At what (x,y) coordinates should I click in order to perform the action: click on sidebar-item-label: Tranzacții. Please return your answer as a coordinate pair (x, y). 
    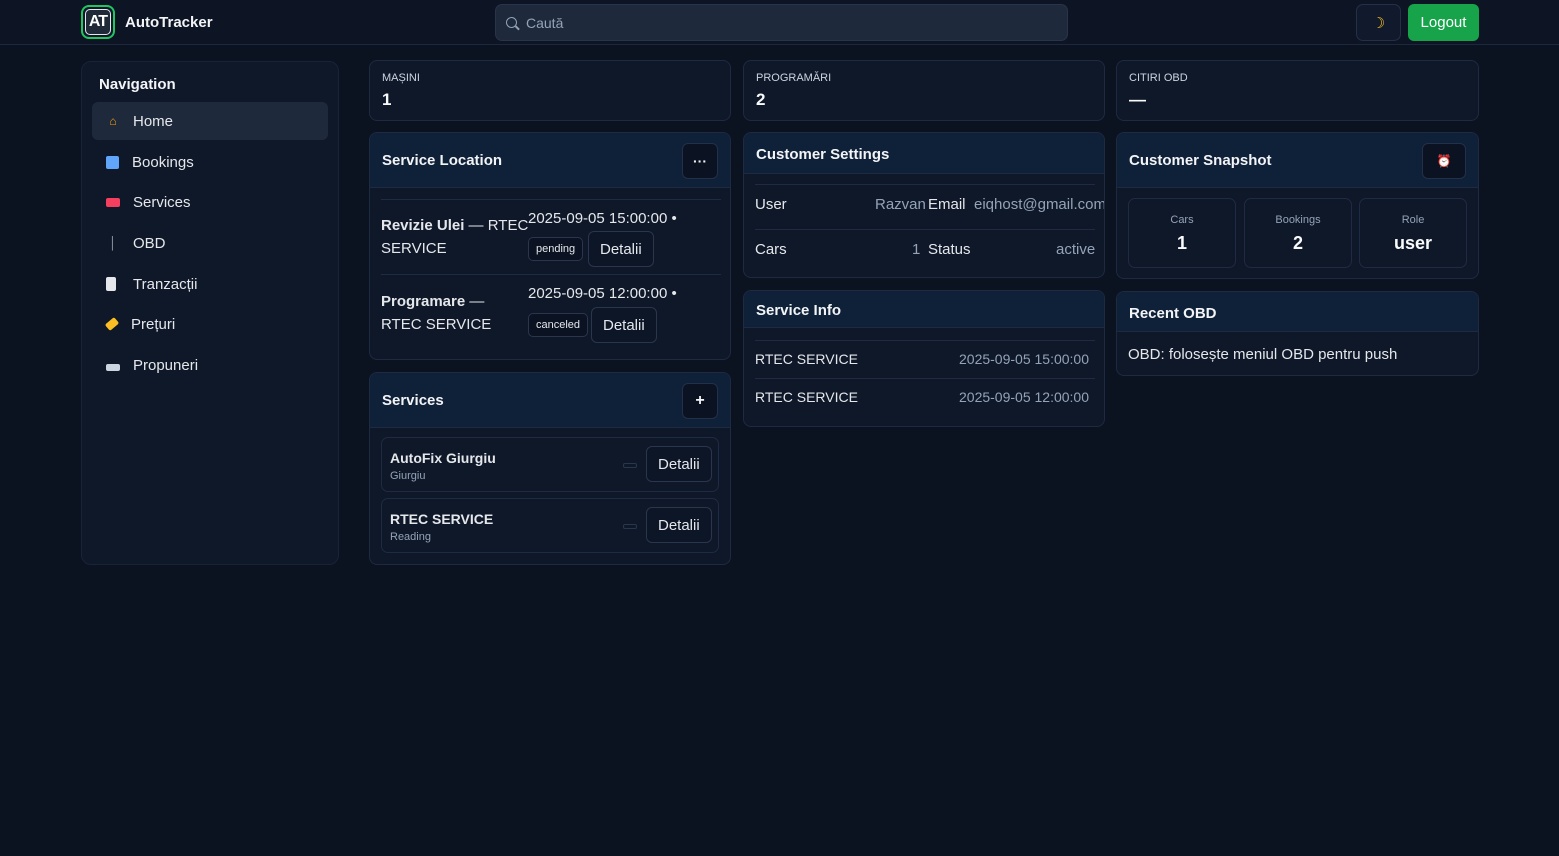
    Looking at the image, I should click on (165, 284).